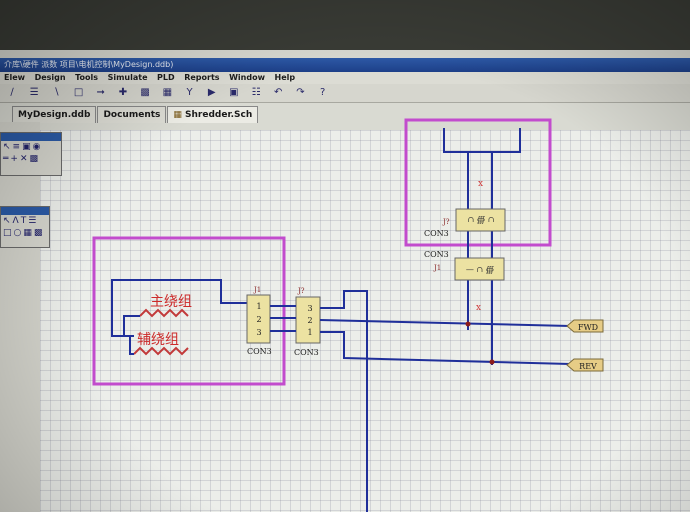  Describe the element at coordinates (492, 362) in the screenshot. I see `junction-rev` at that location.